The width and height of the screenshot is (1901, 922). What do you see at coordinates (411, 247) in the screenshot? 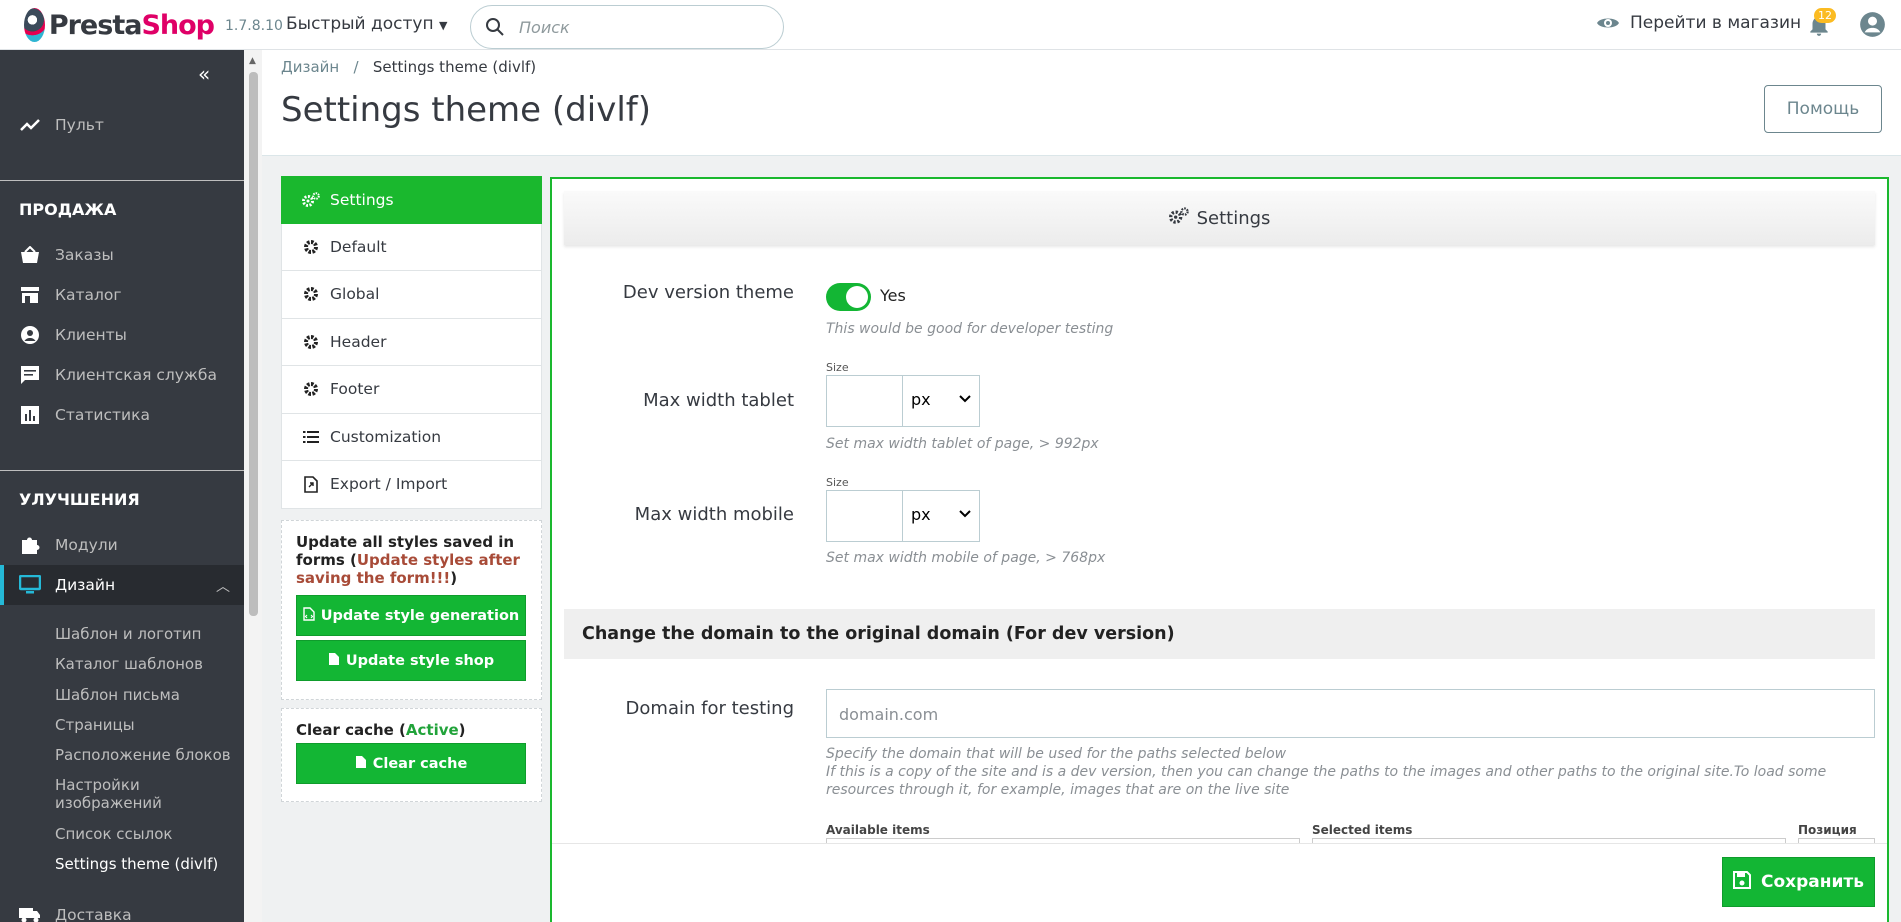
I see `tab-default: Default` at bounding box center [411, 247].